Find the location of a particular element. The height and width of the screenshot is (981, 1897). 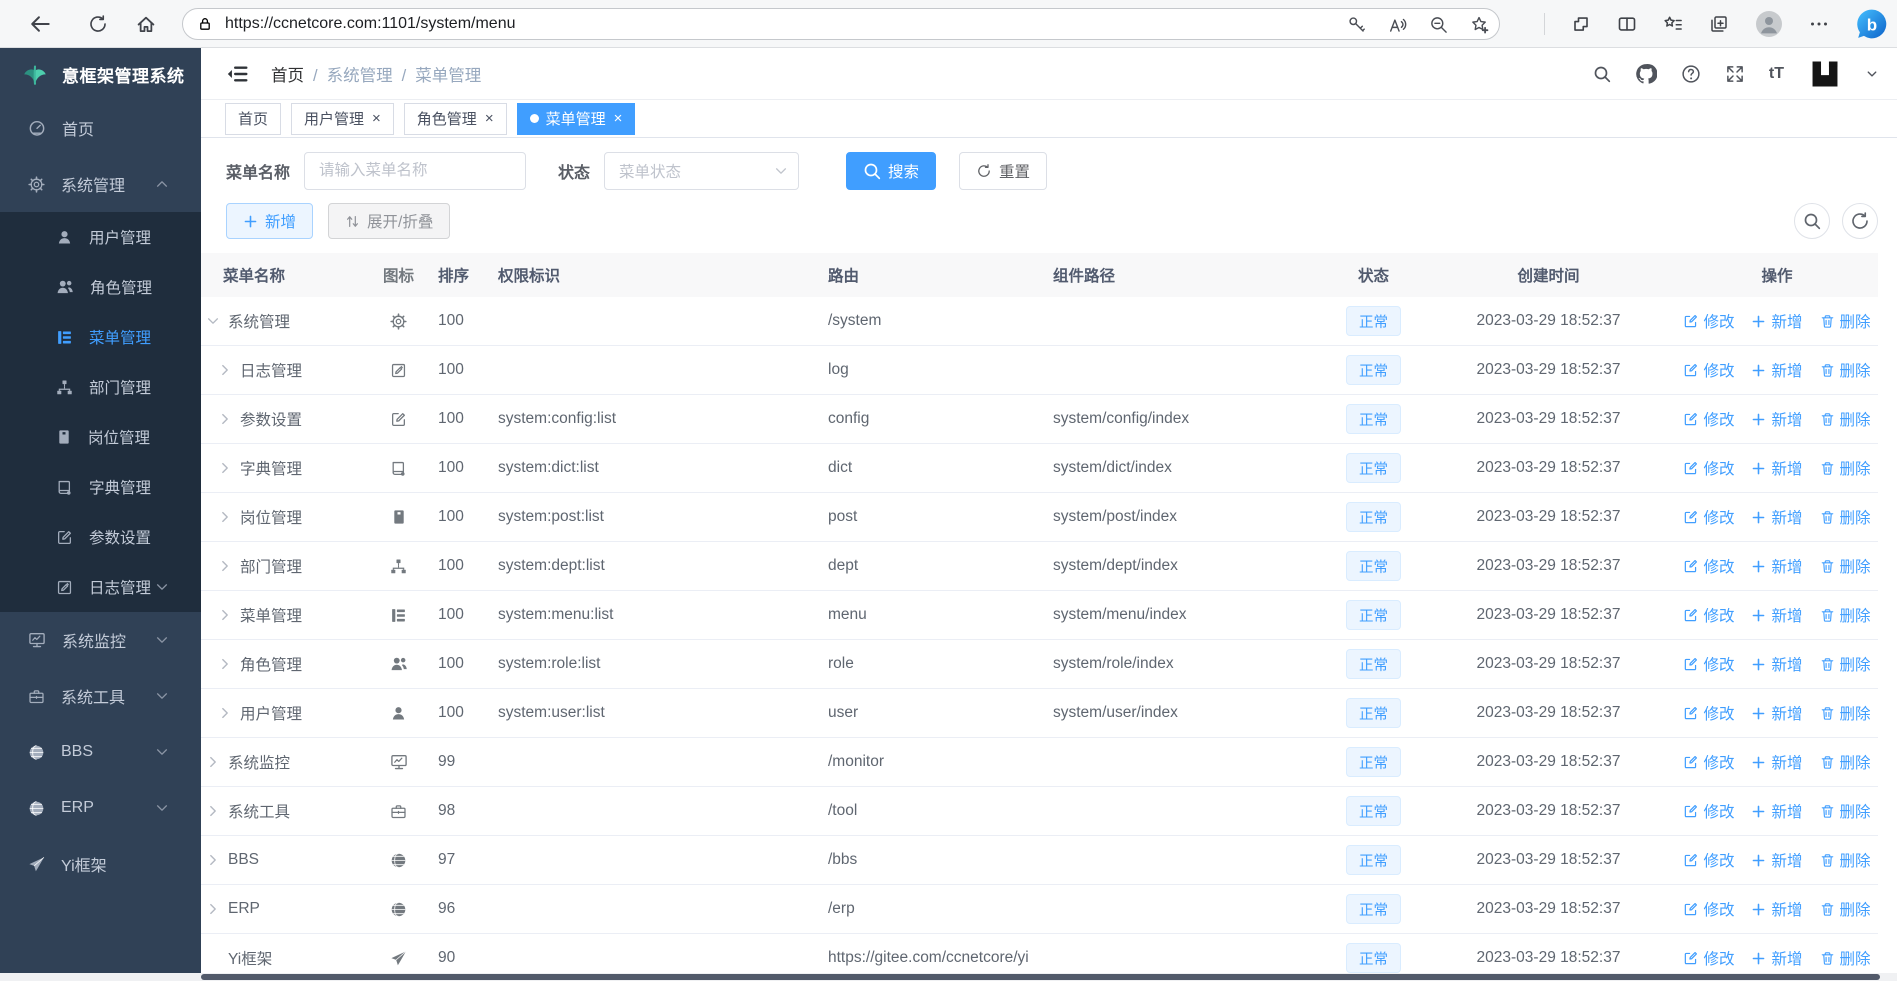

refresh-icon is located at coordinates (98, 24).